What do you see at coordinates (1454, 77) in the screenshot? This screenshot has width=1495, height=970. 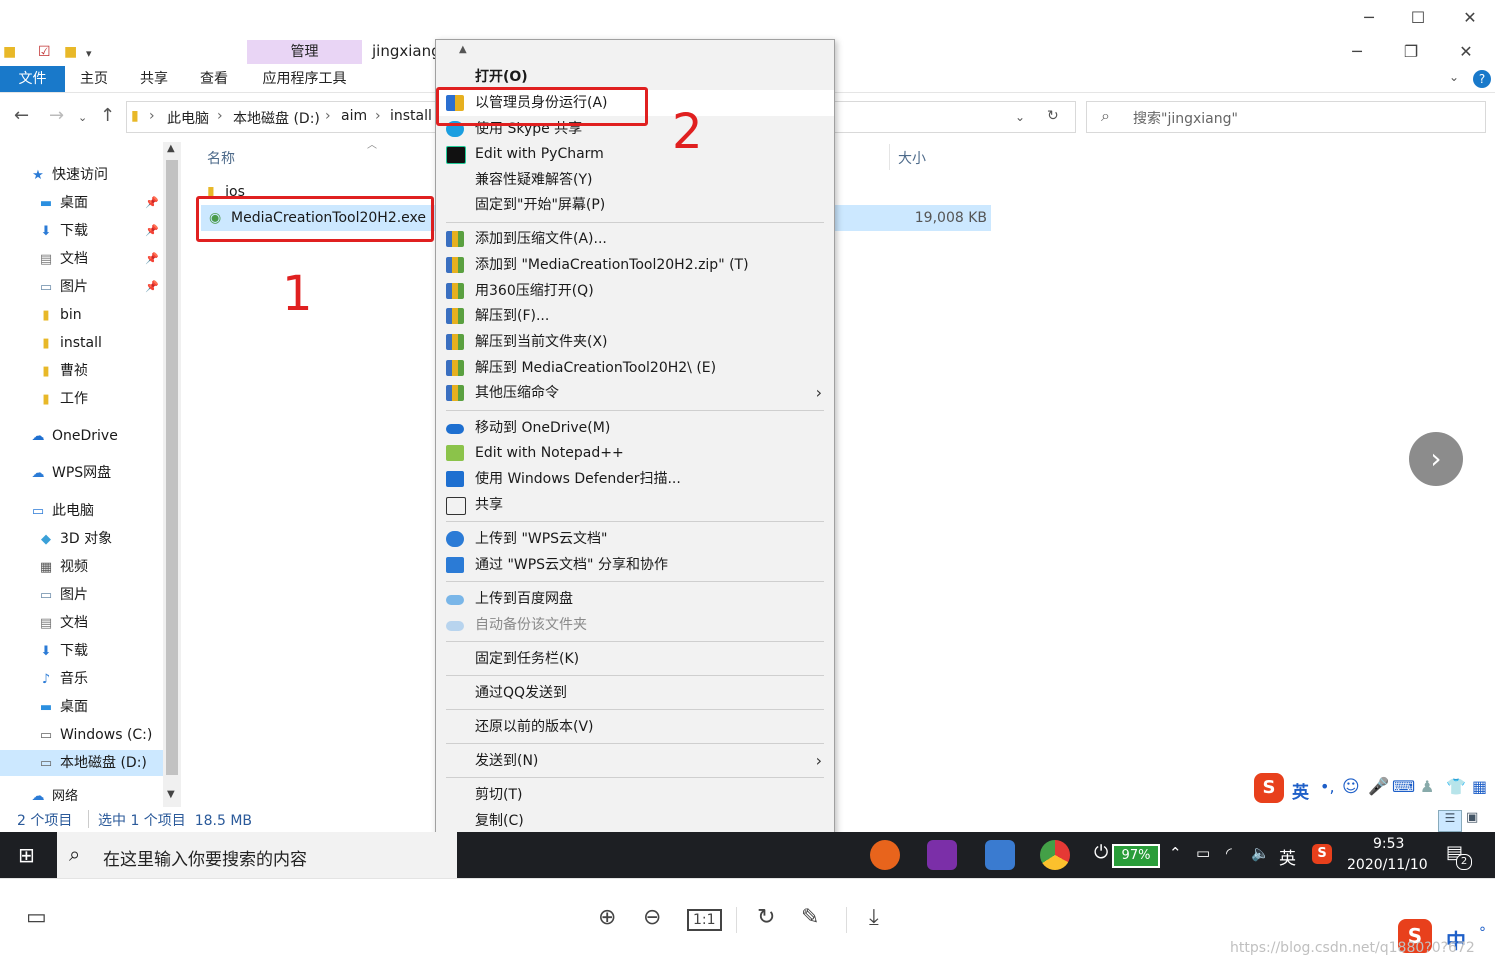 I see `chevron-down-icon: ⌄` at bounding box center [1454, 77].